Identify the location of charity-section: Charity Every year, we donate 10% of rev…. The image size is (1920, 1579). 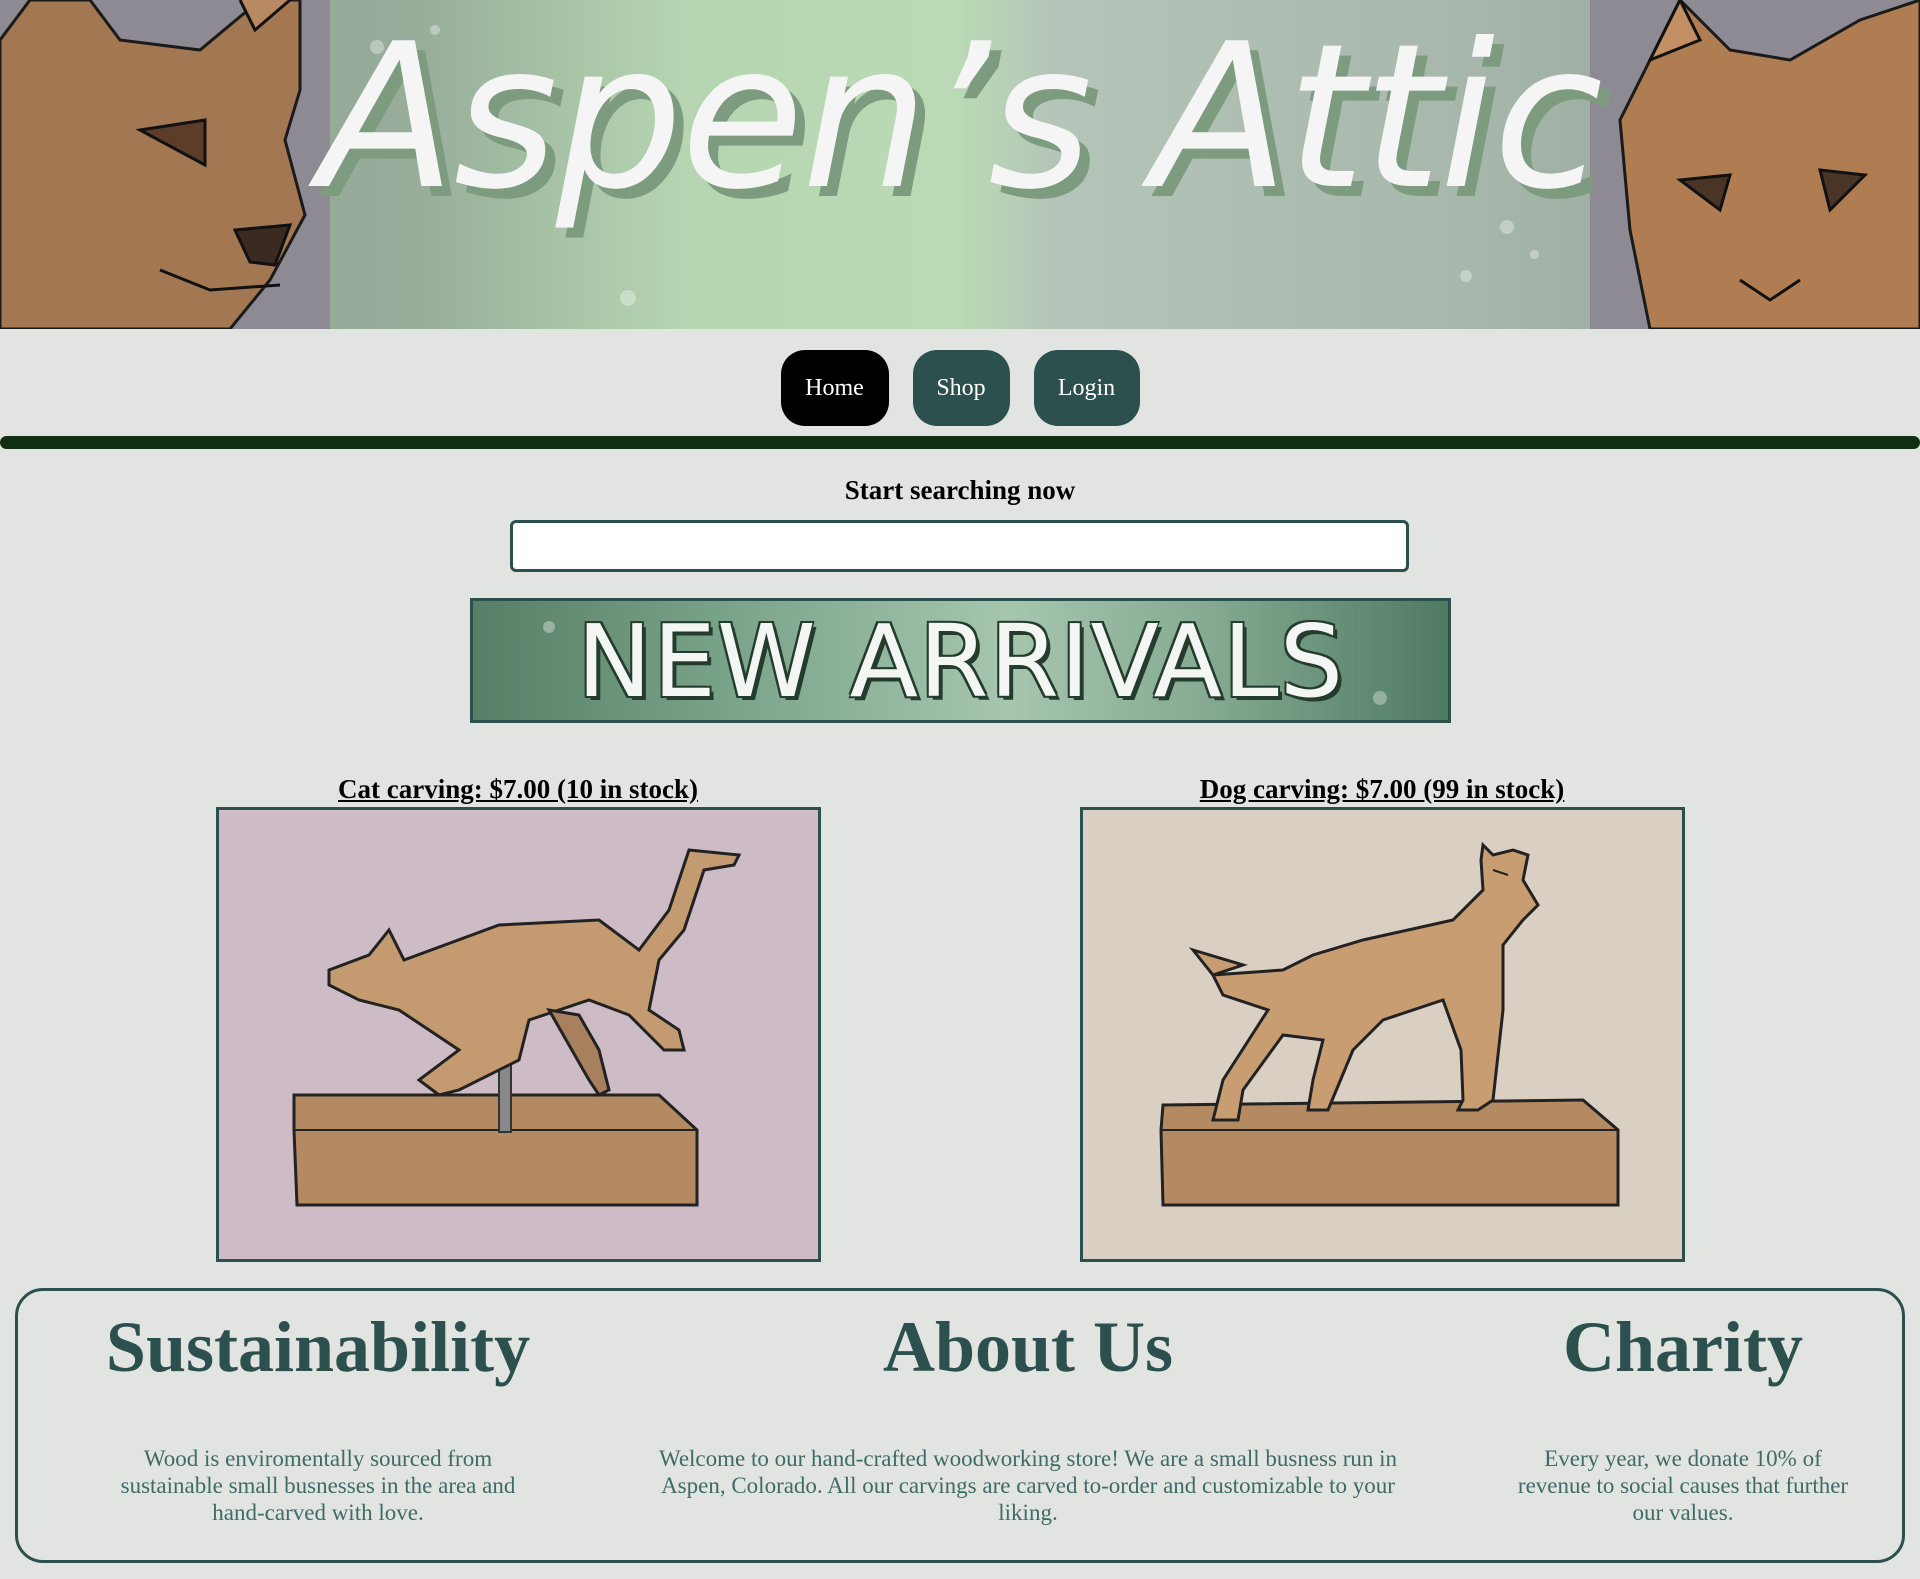
(1683, 1408).